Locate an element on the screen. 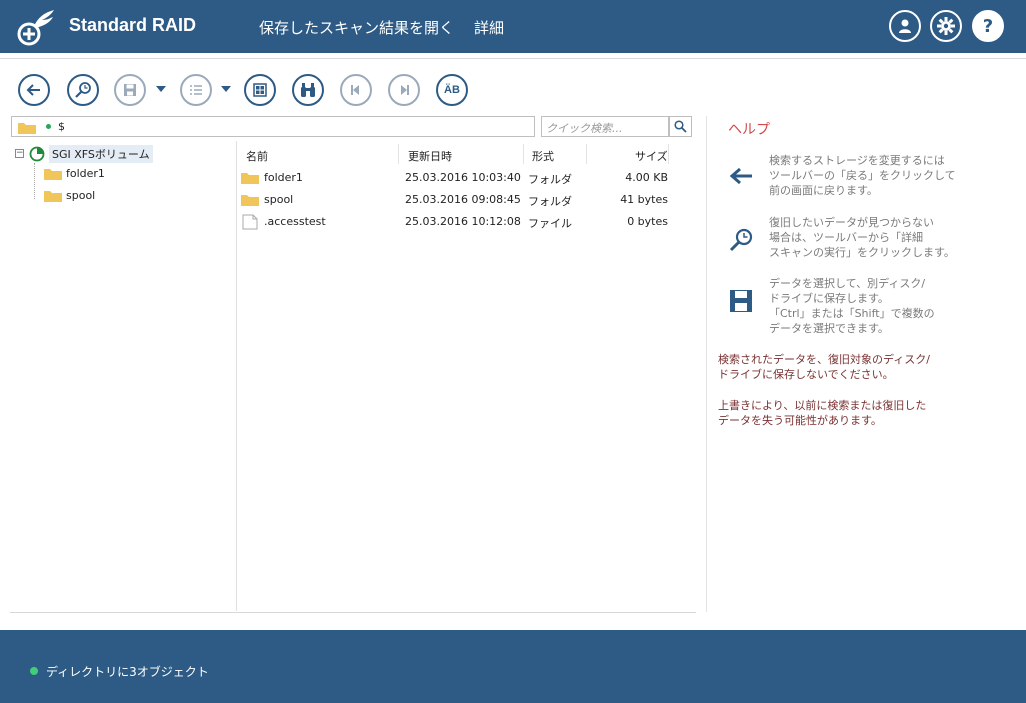 This screenshot has width=1026, height=703. question-icon: ? is located at coordinates (988, 26).